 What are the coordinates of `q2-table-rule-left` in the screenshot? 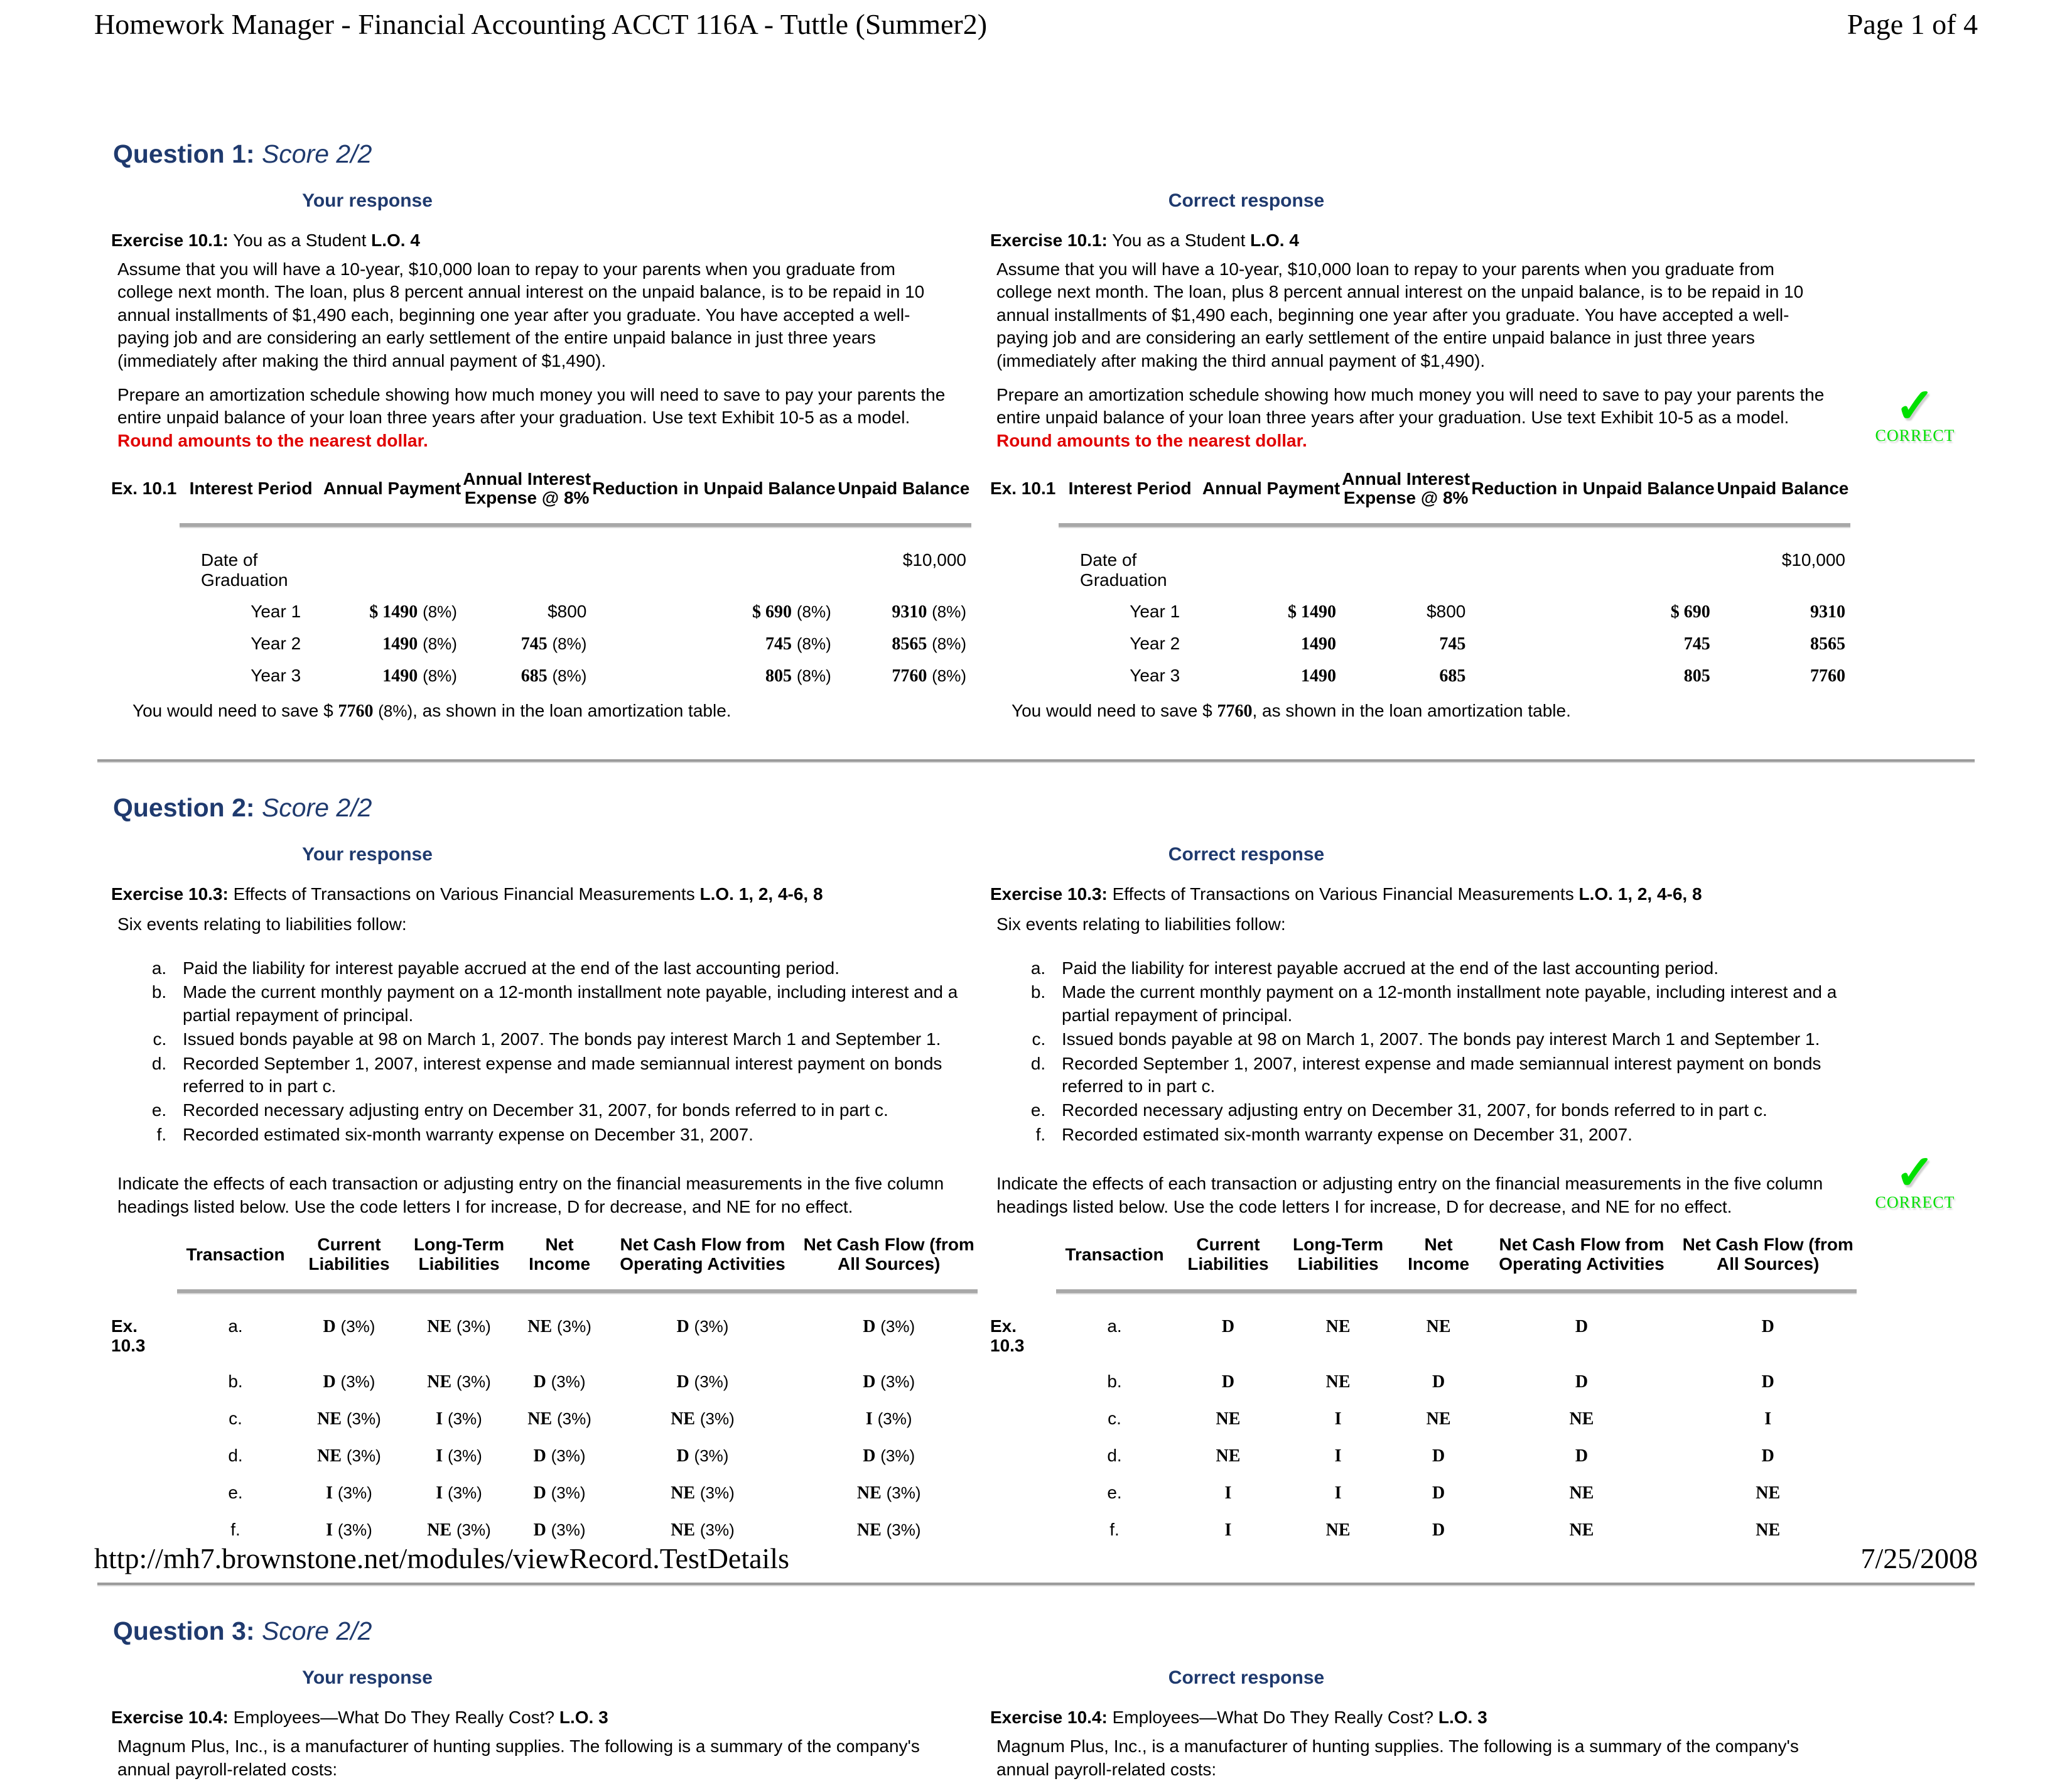 It's located at (544, 1293).